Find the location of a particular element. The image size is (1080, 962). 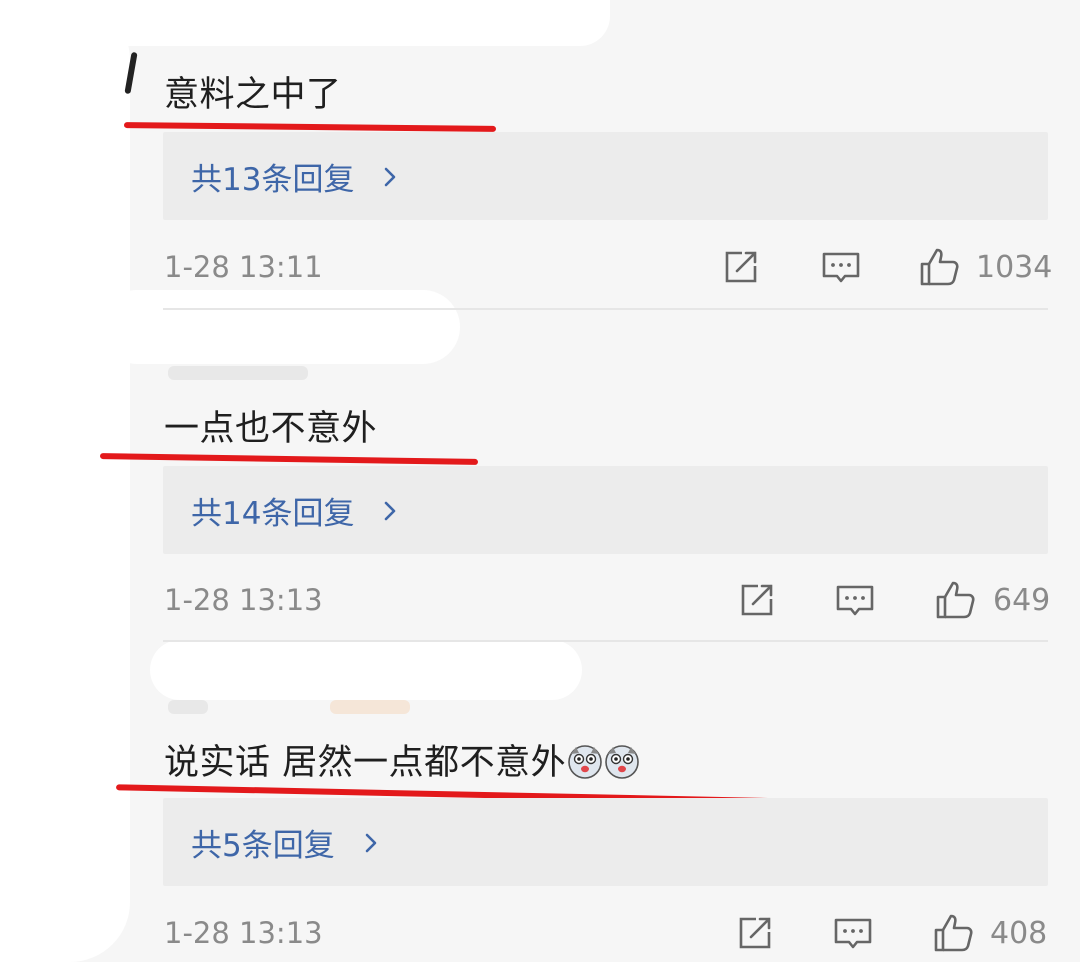

reply-count-label: 共13条回复 is located at coordinates (273, 180).